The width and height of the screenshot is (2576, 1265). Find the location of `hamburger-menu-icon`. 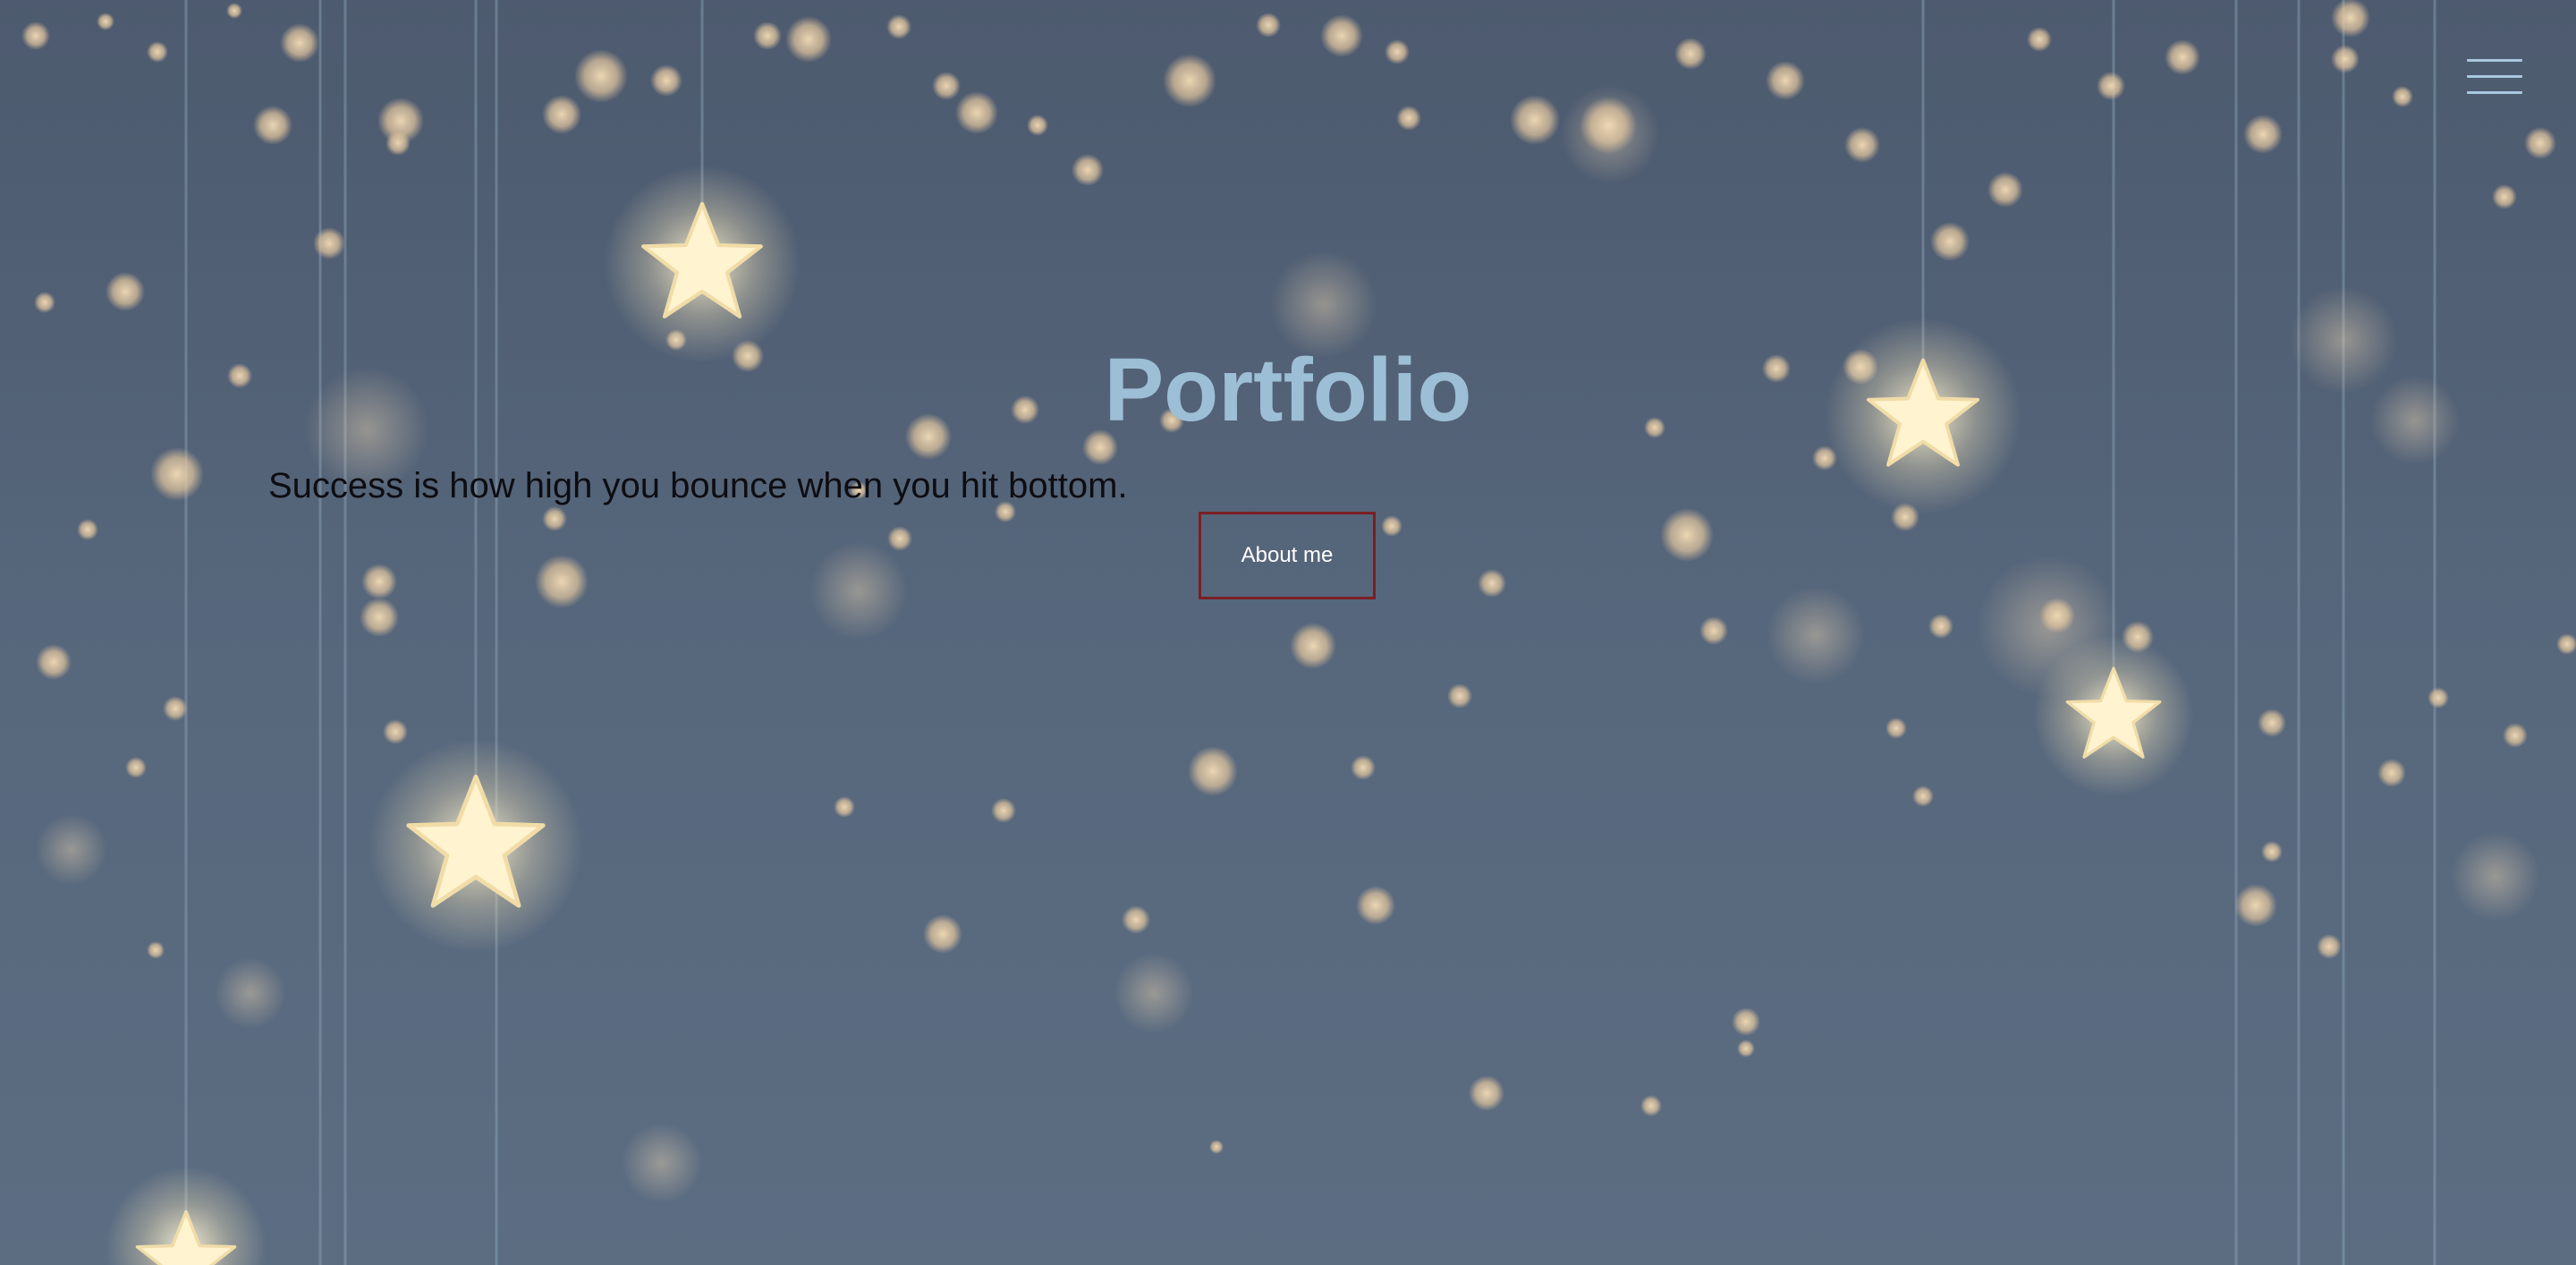

hamburger-menu-icon is located at coordinates (2494, 76).